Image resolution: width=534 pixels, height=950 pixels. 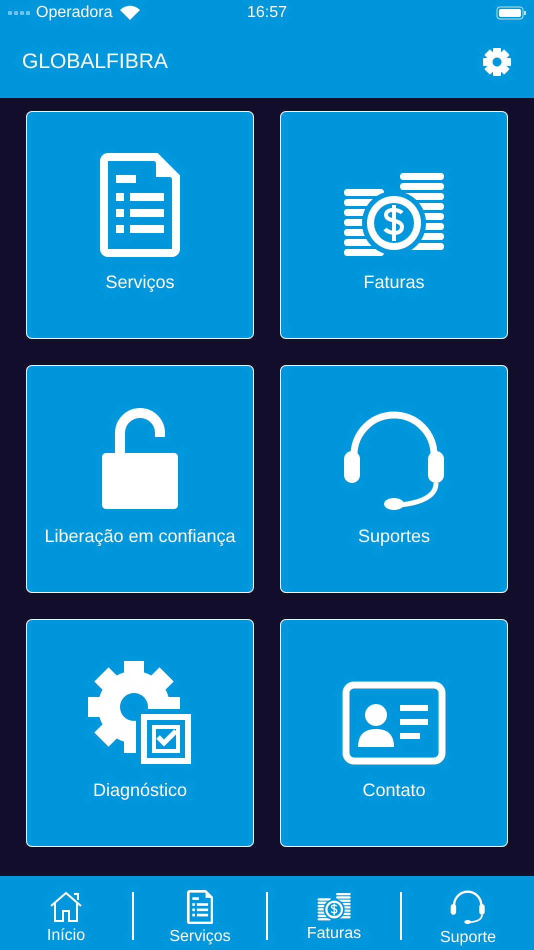 I want to click on padlock-icon, so click(x=140, y=459).